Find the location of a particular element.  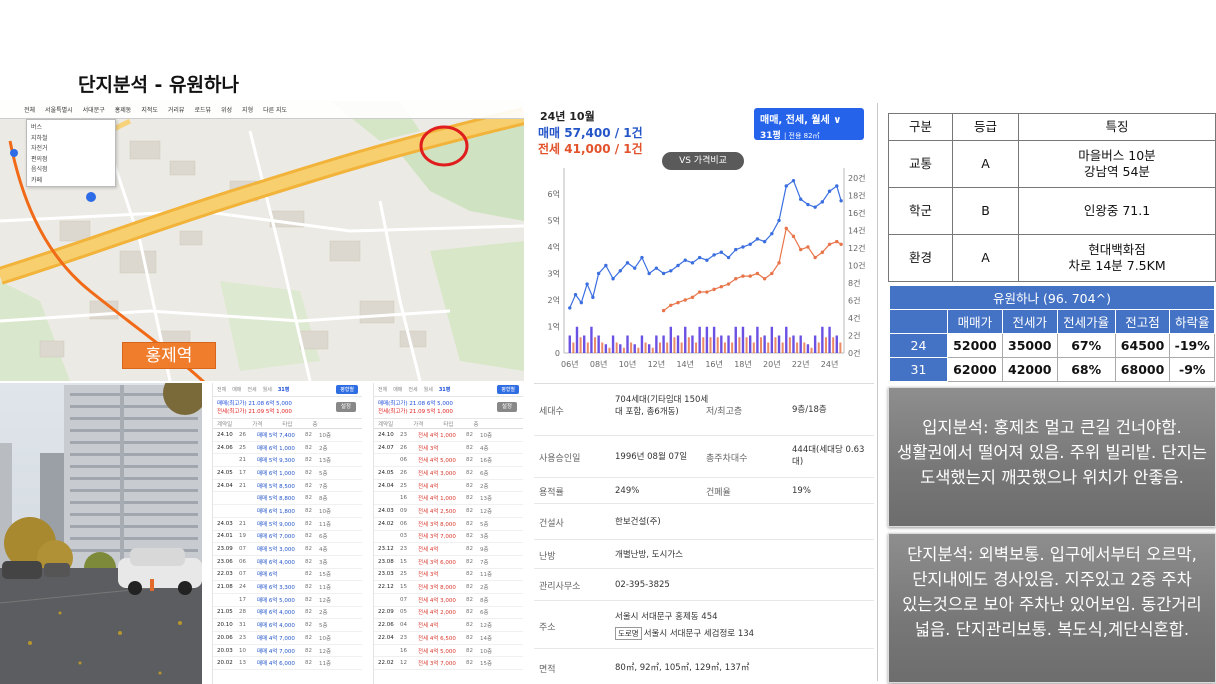

tx-row: 23.03 25 전세 3억 82 11층 is located at coordinates (448, 575).